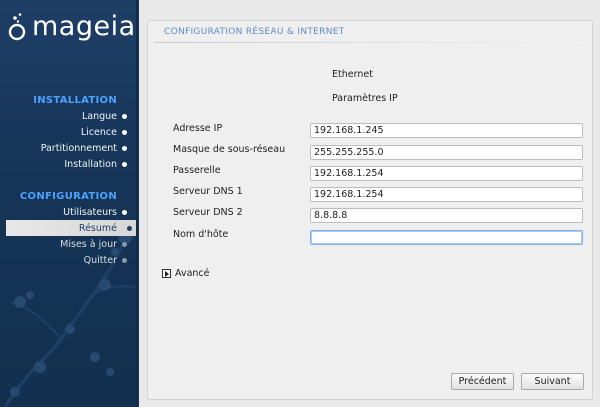  I want to click on netmask-input, so click(446, 152).